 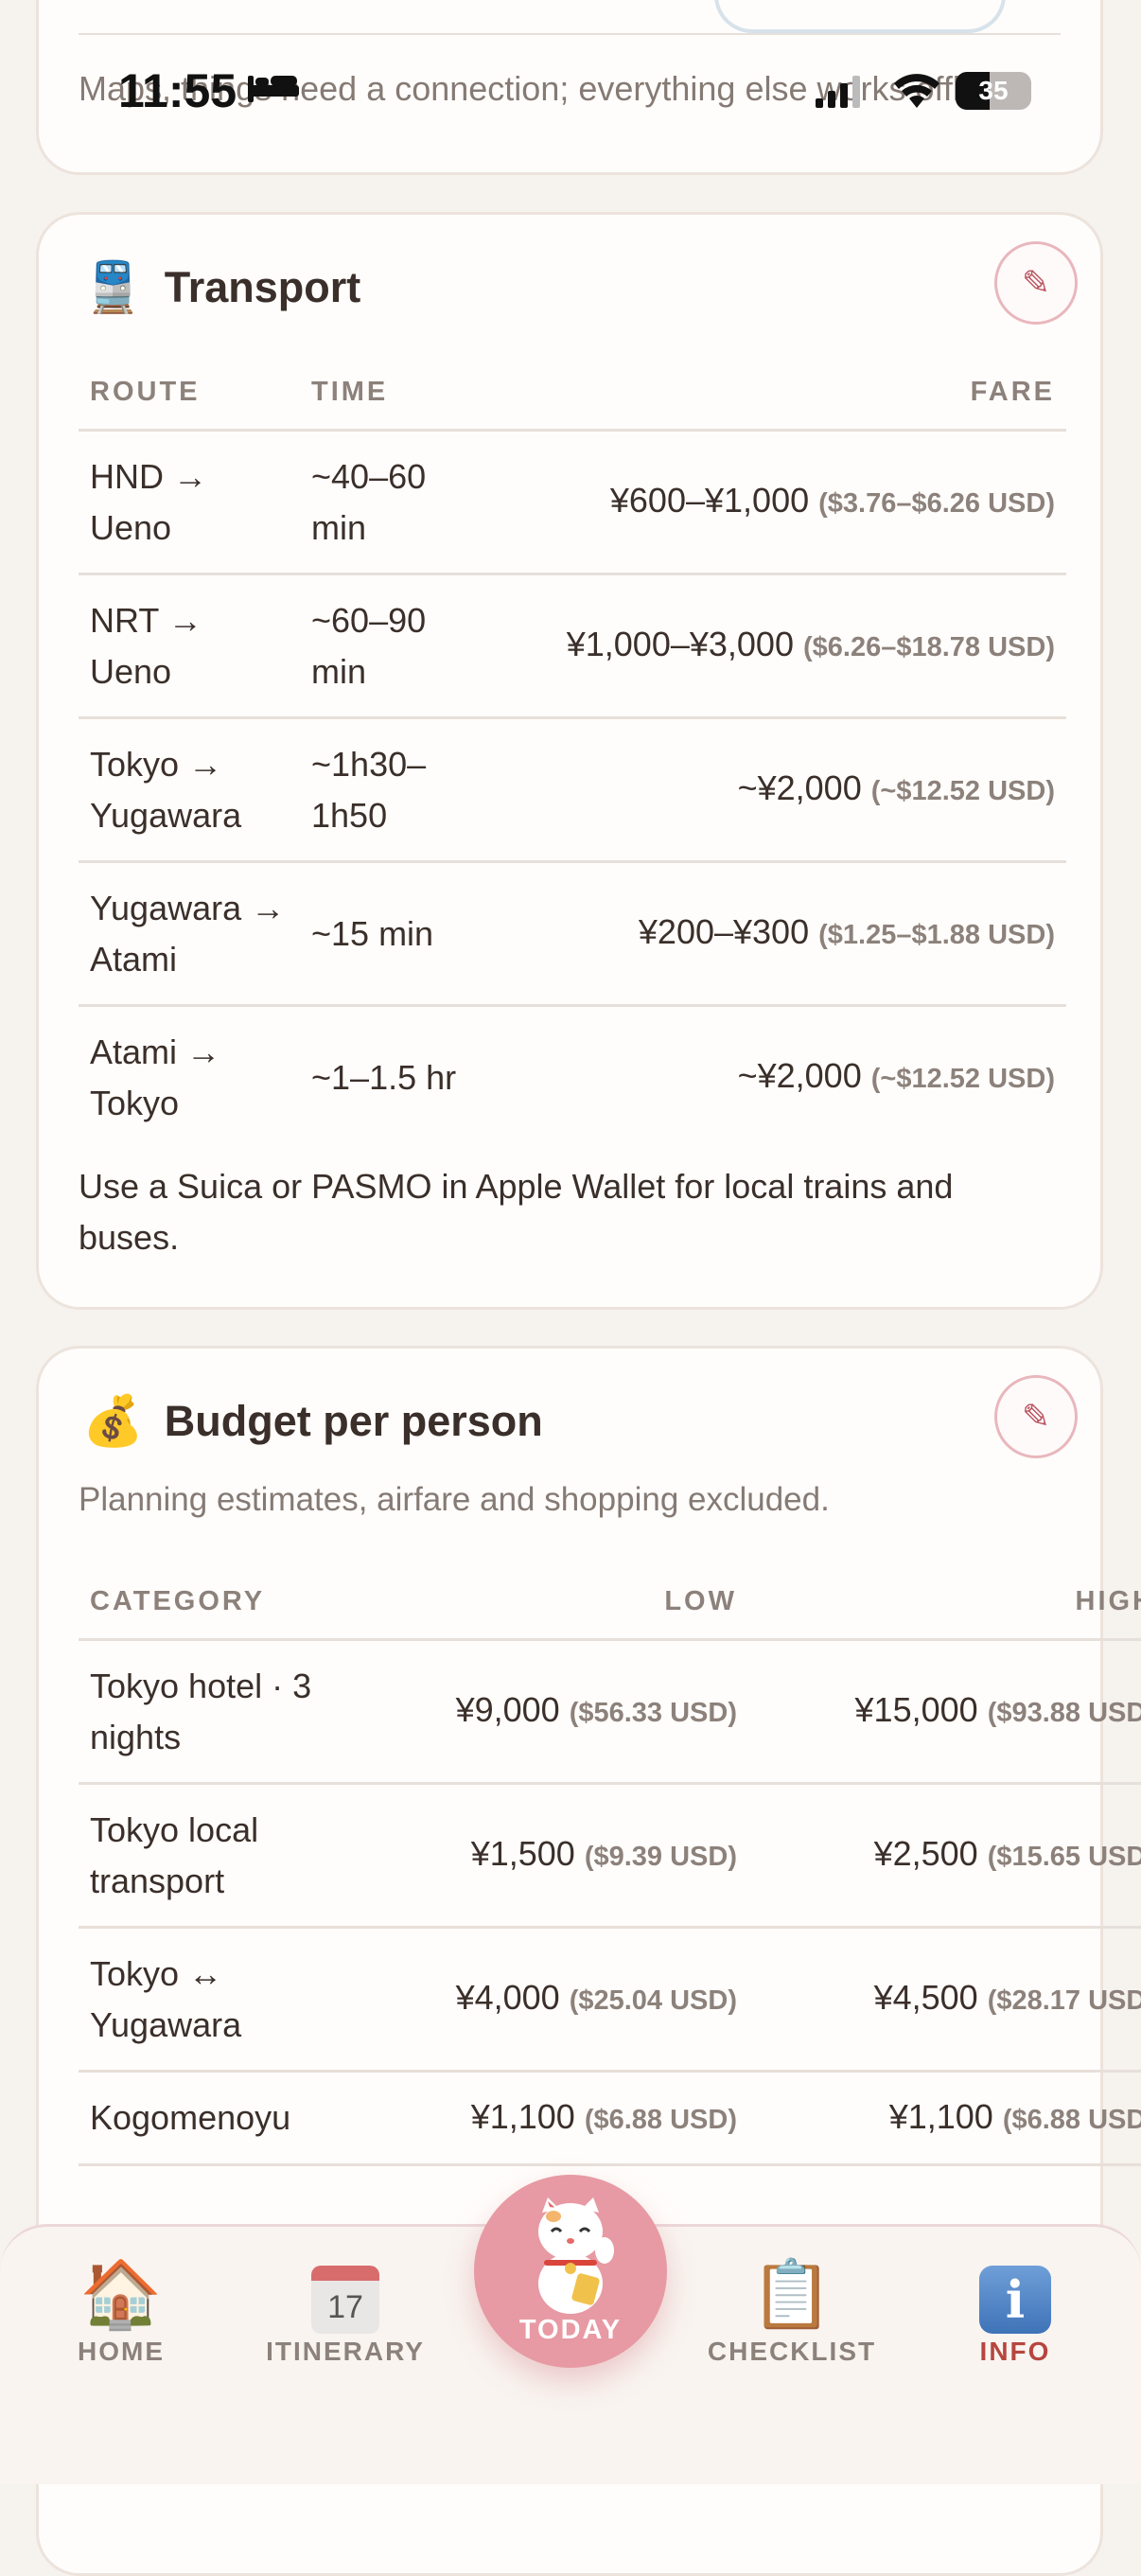 I want to click on battery-level: 35, so click(x=993, y=90).